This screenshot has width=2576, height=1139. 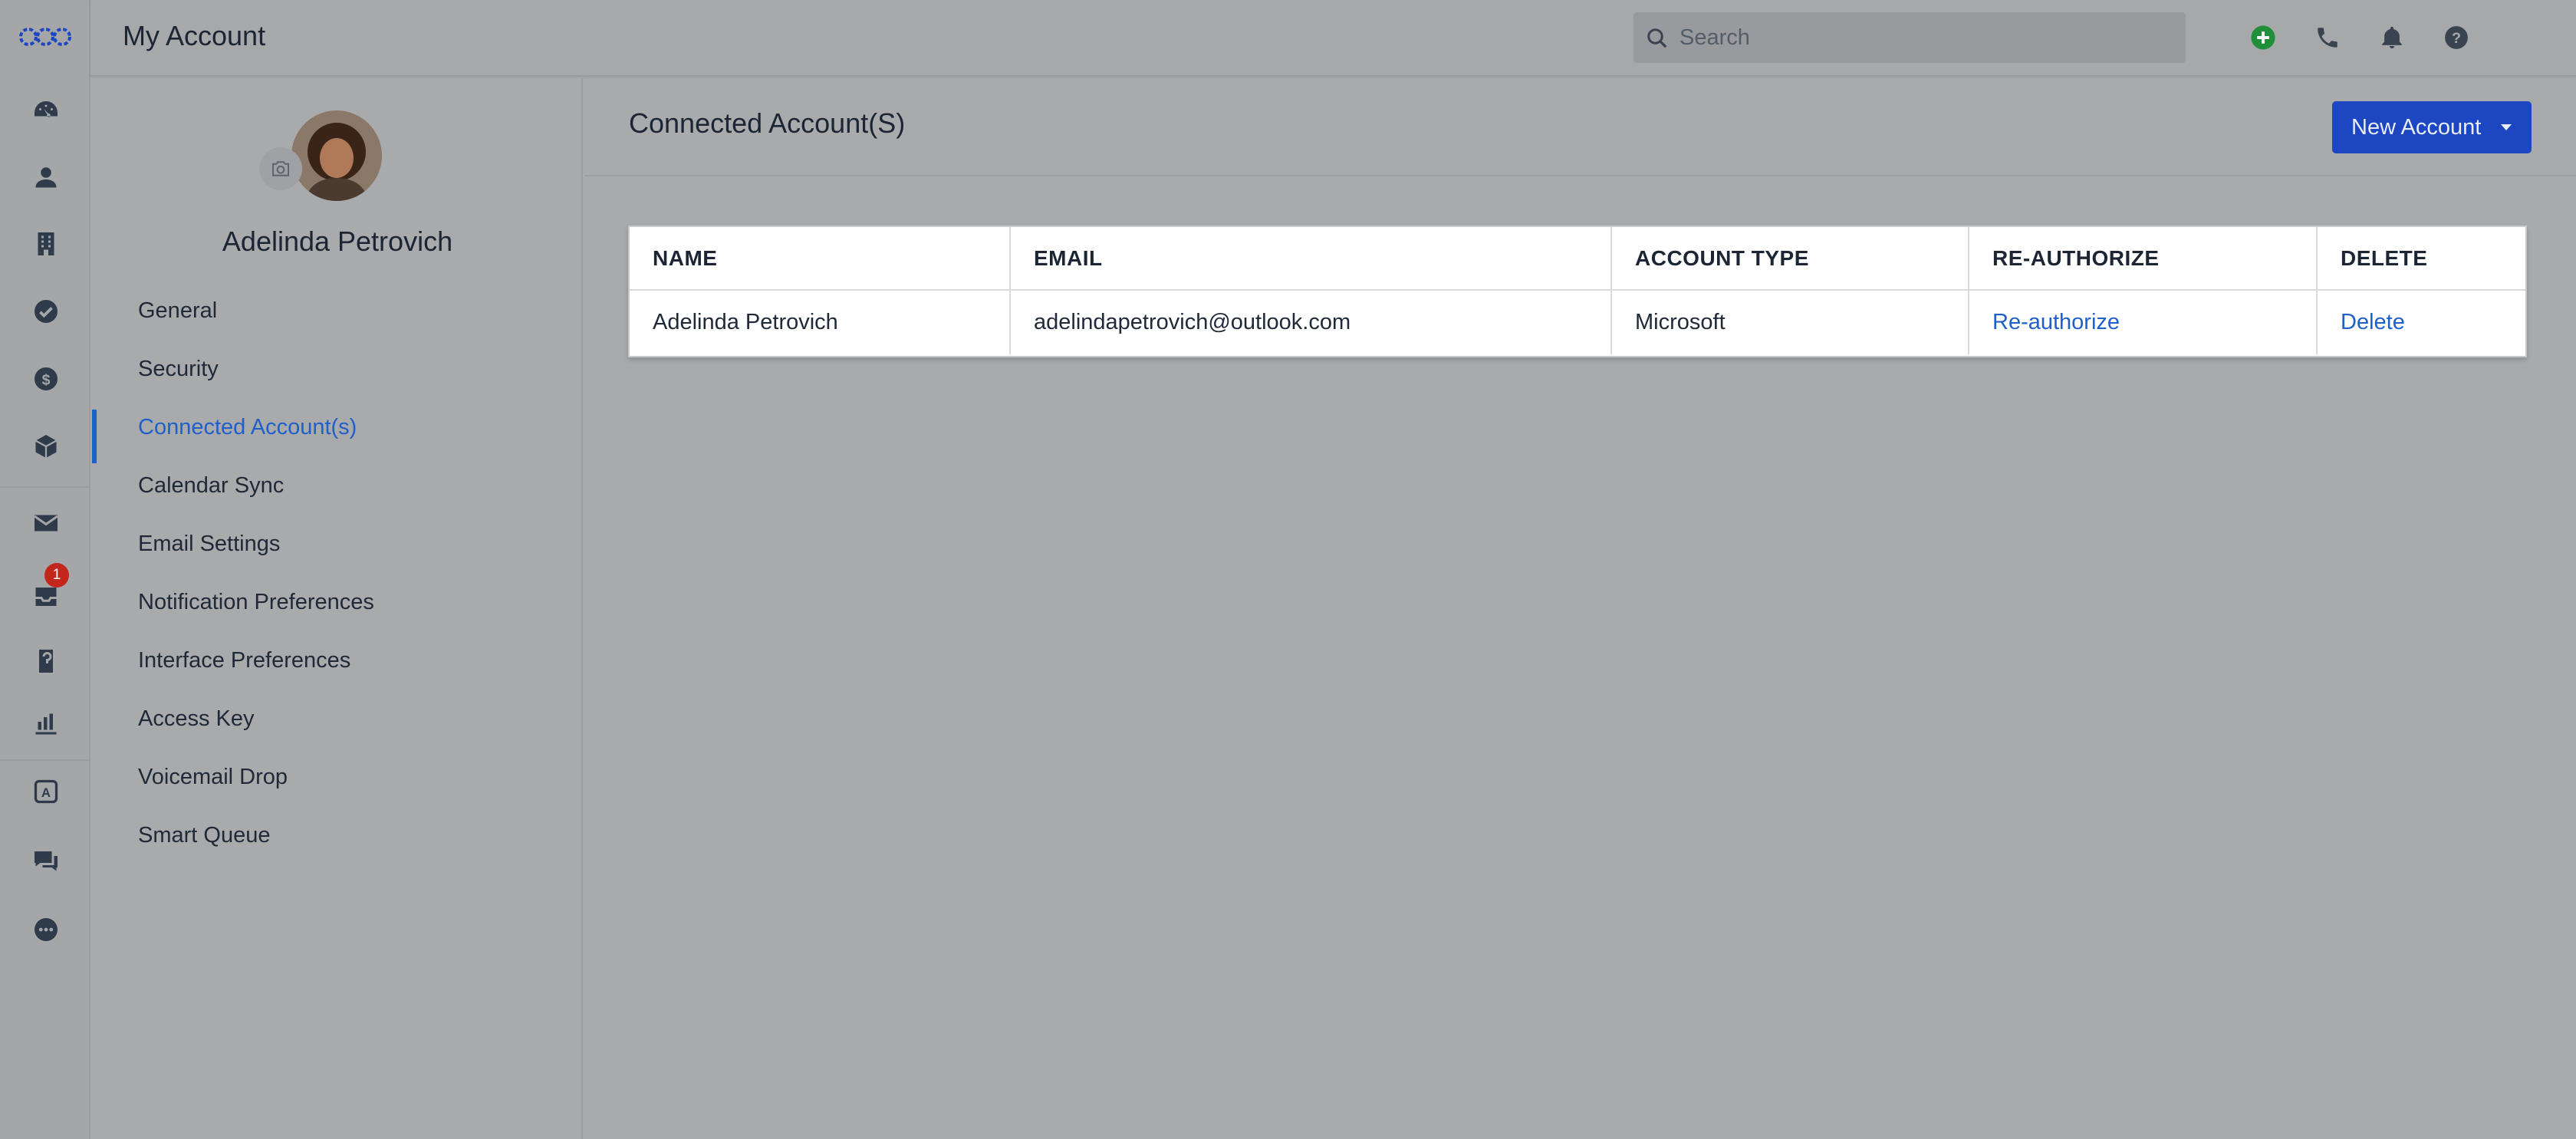 What do you see at coordinates (337, 730) in the screenshot?
I see `nav-access-key: Access Key` at bounding box center [337, 730].